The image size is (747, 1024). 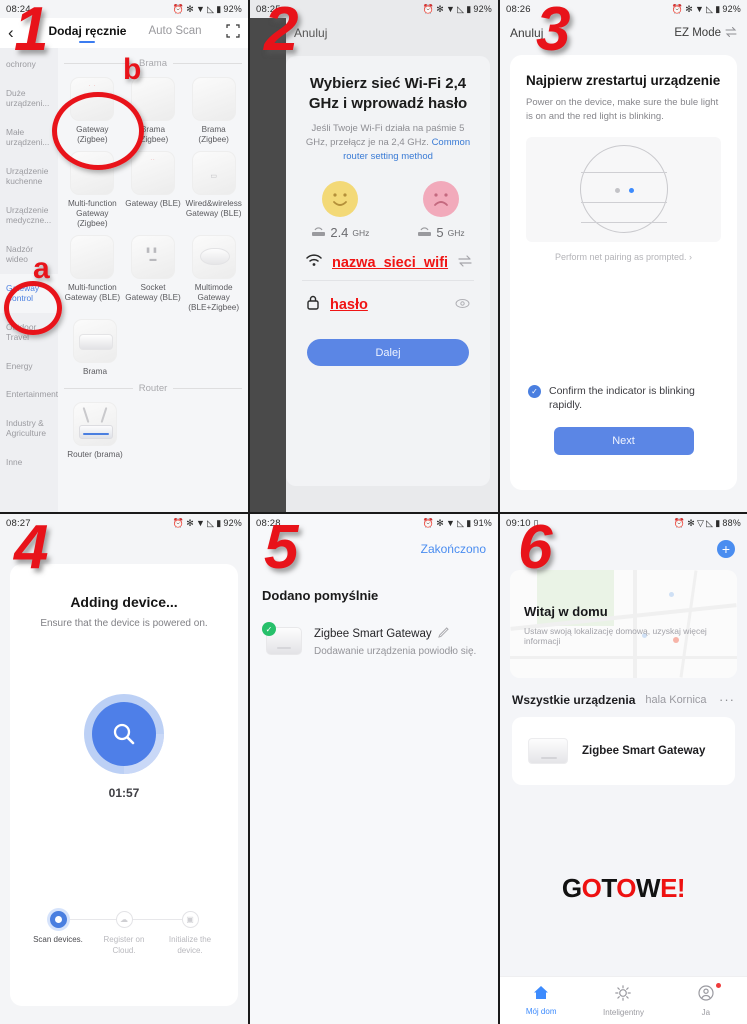 What do you see at coordinates (190, 945) in the screenshot?
I see `step-label: Initialize the device.` at bounding box center [190, 945].